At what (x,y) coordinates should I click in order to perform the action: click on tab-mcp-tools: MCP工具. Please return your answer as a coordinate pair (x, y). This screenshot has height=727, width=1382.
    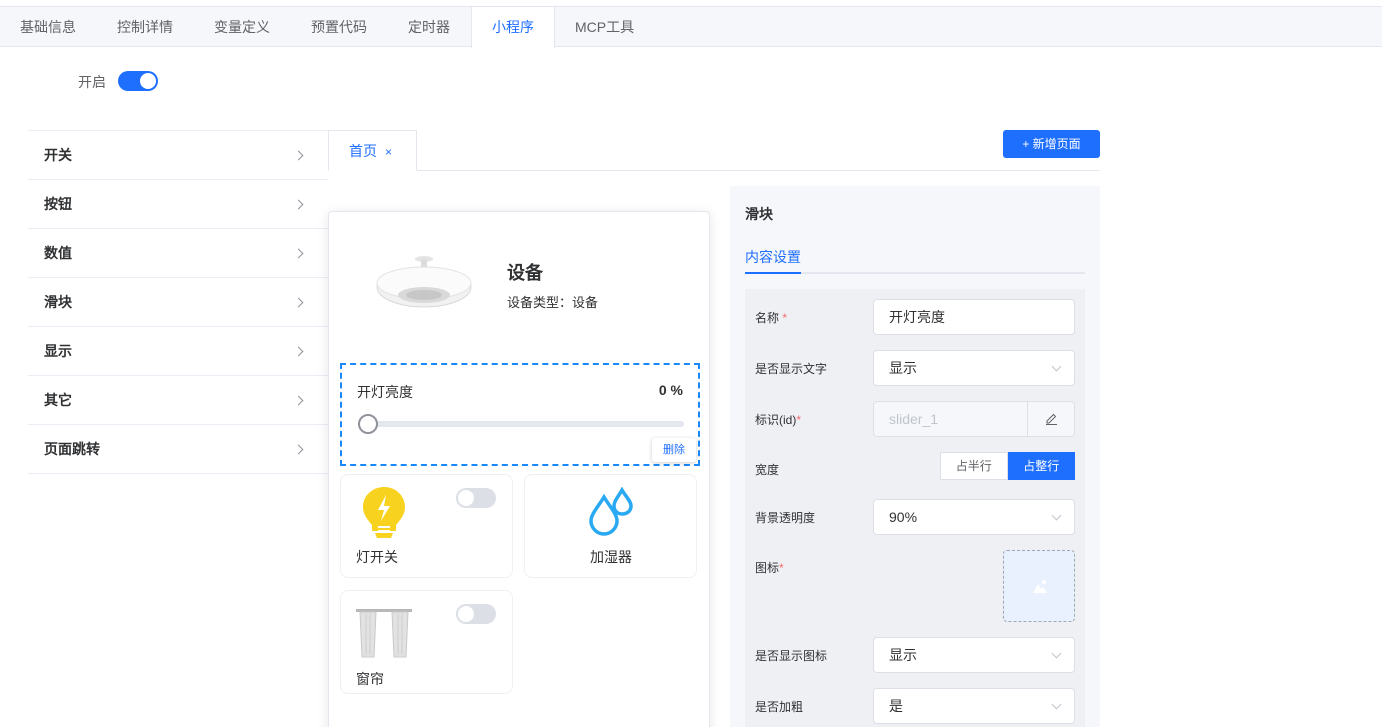
    Looking at the image, I should click on (605, 27).